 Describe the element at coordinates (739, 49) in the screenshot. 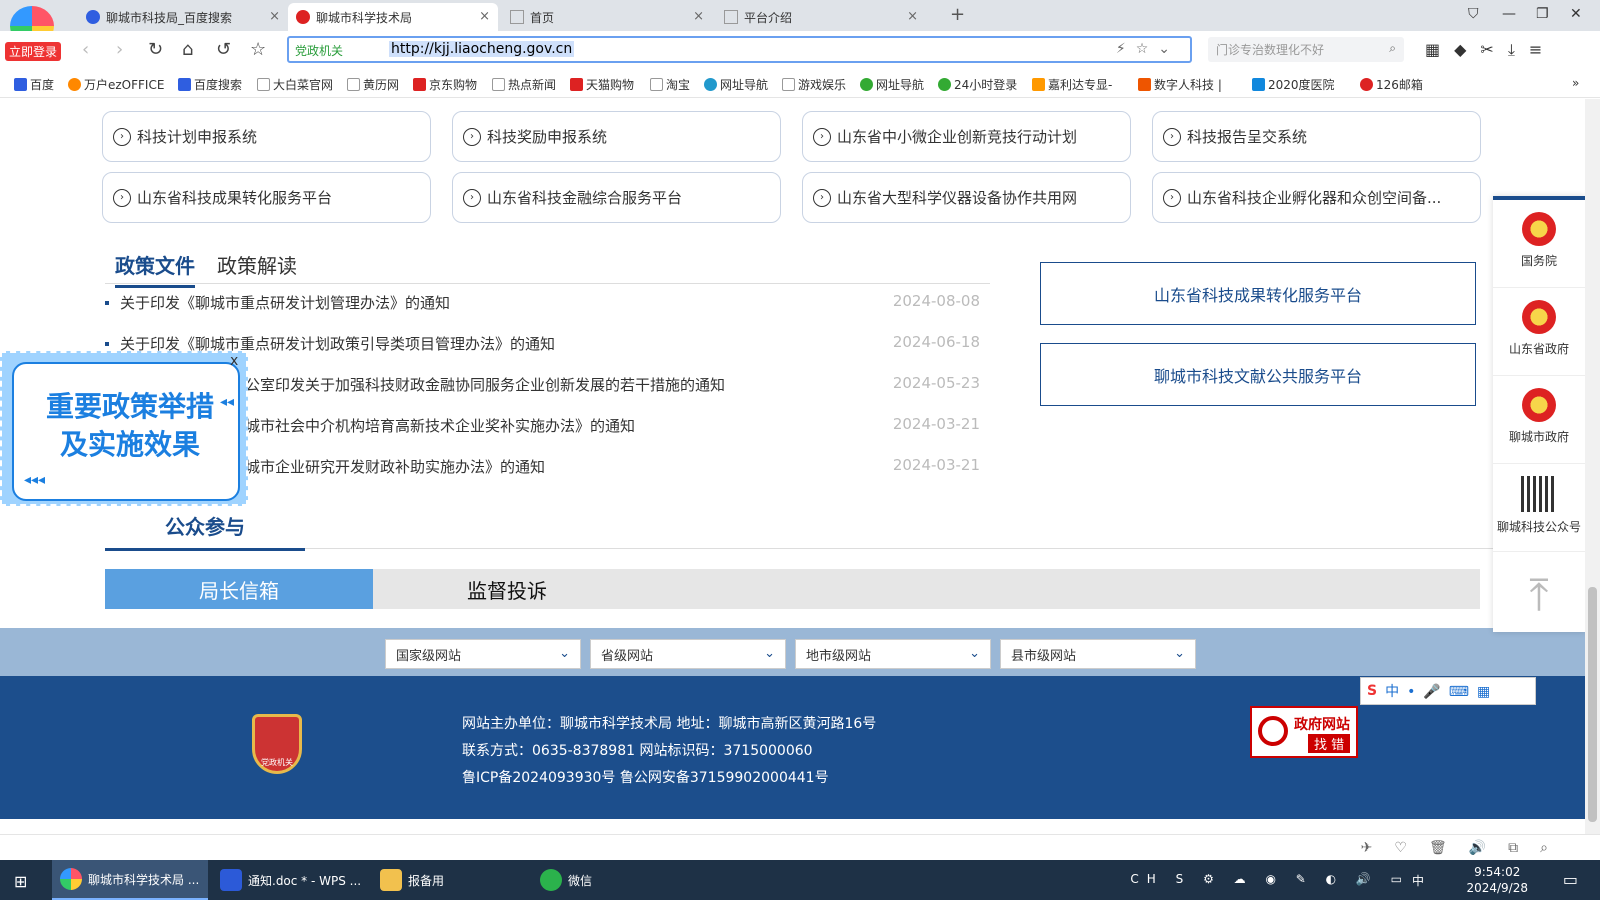

I see `address-bar: 党政机关 http://kjj.liaocheng.gov.cn ⚡☆⌄` at that location.